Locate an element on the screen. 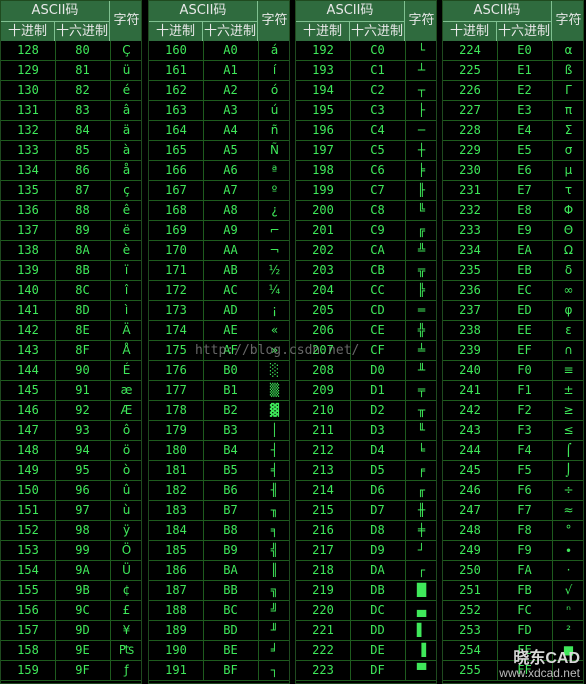  dec-cell: 130 is located at coordinates (28, 90).